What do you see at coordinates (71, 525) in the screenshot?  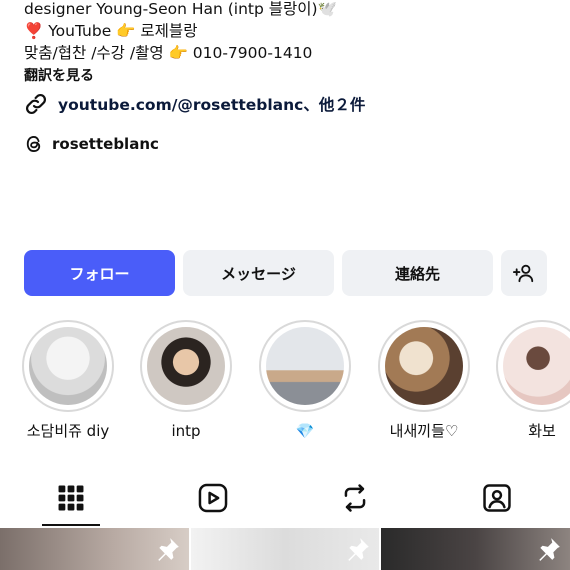 I see `active-tab-indicator` at bounding box center [71, 525].